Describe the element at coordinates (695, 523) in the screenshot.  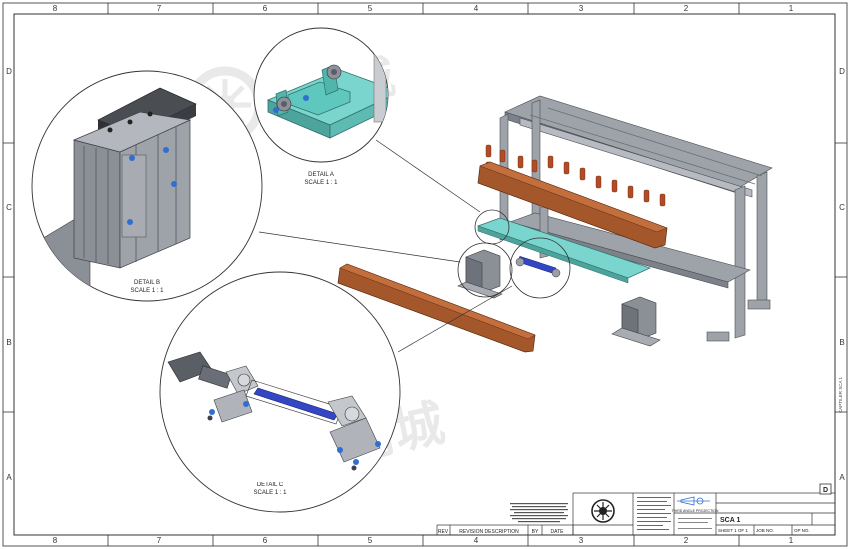
I see `small-notes` at that location.